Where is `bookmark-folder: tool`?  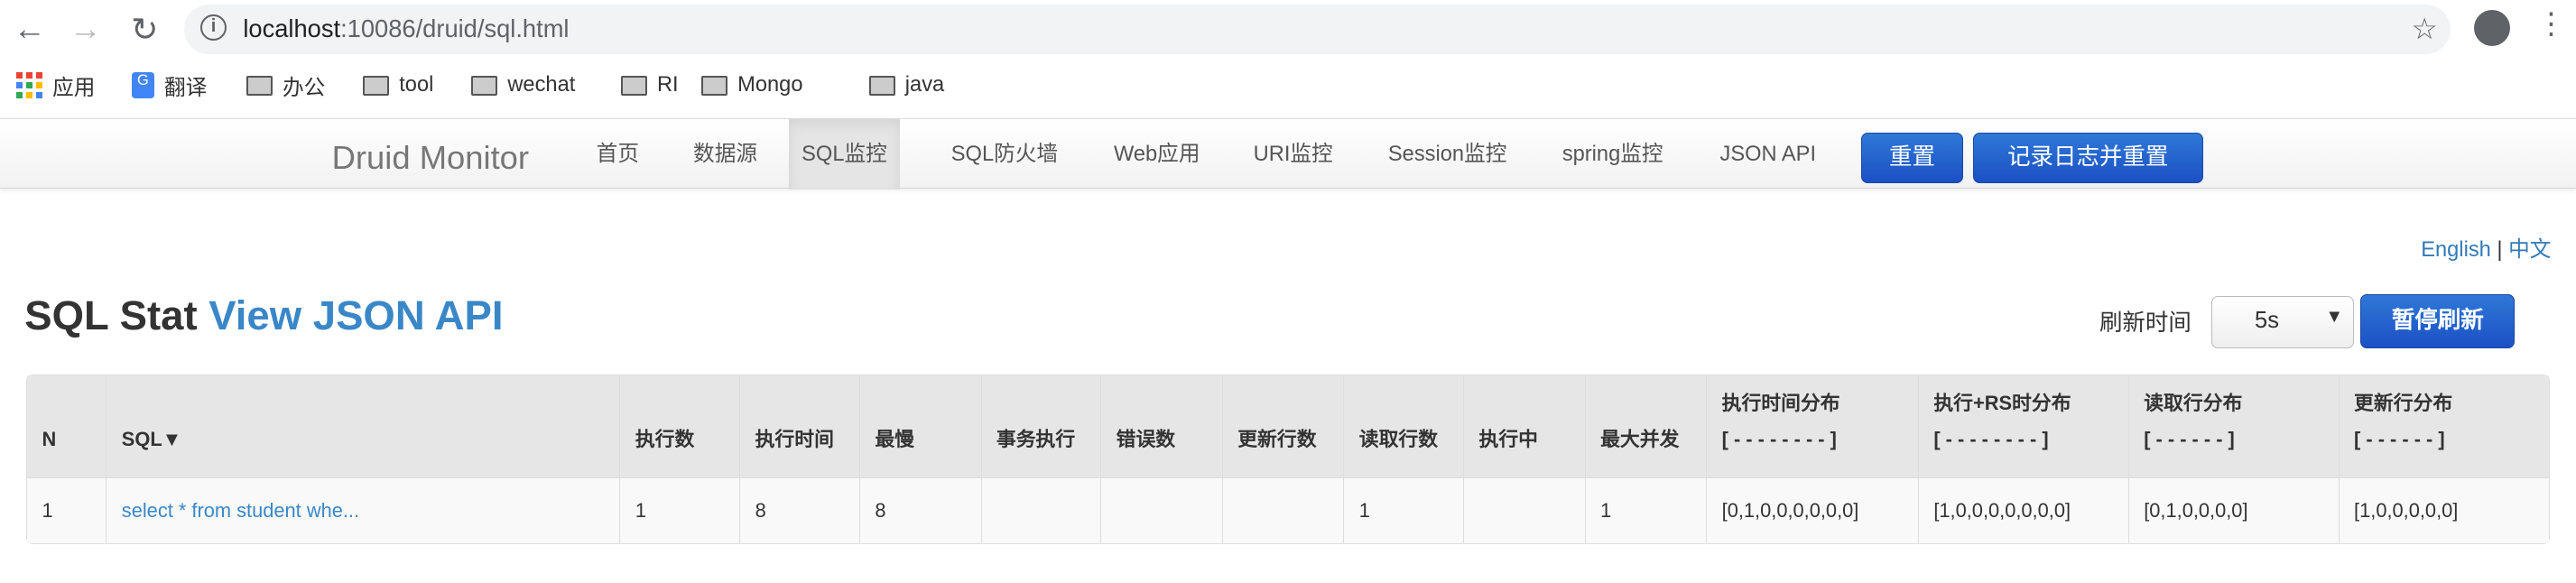
bookmark-folder: tool is located at coordinates (398, 86).